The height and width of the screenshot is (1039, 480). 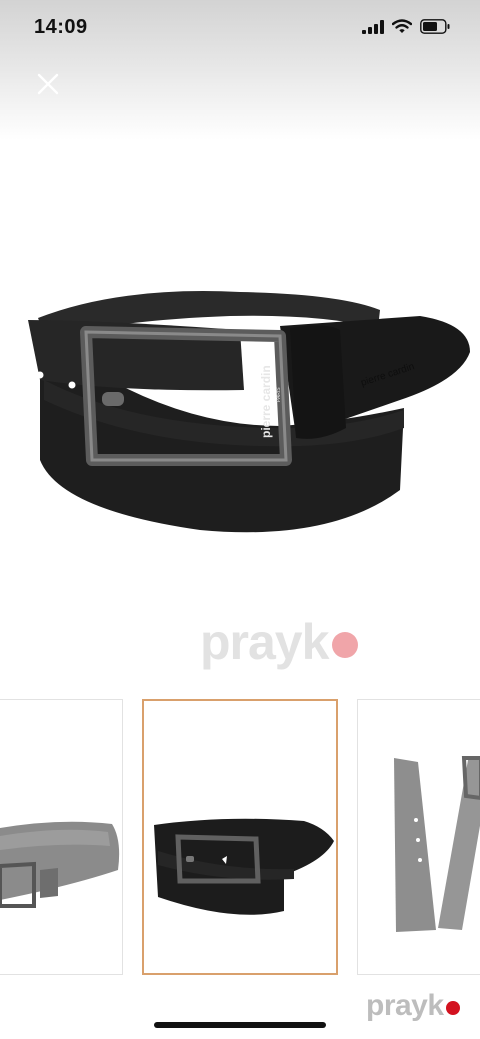 What do you see at coordinates (264, 642) in the screenshot?
I see `watermark-text: prayk` at bounding box center [264, 642].